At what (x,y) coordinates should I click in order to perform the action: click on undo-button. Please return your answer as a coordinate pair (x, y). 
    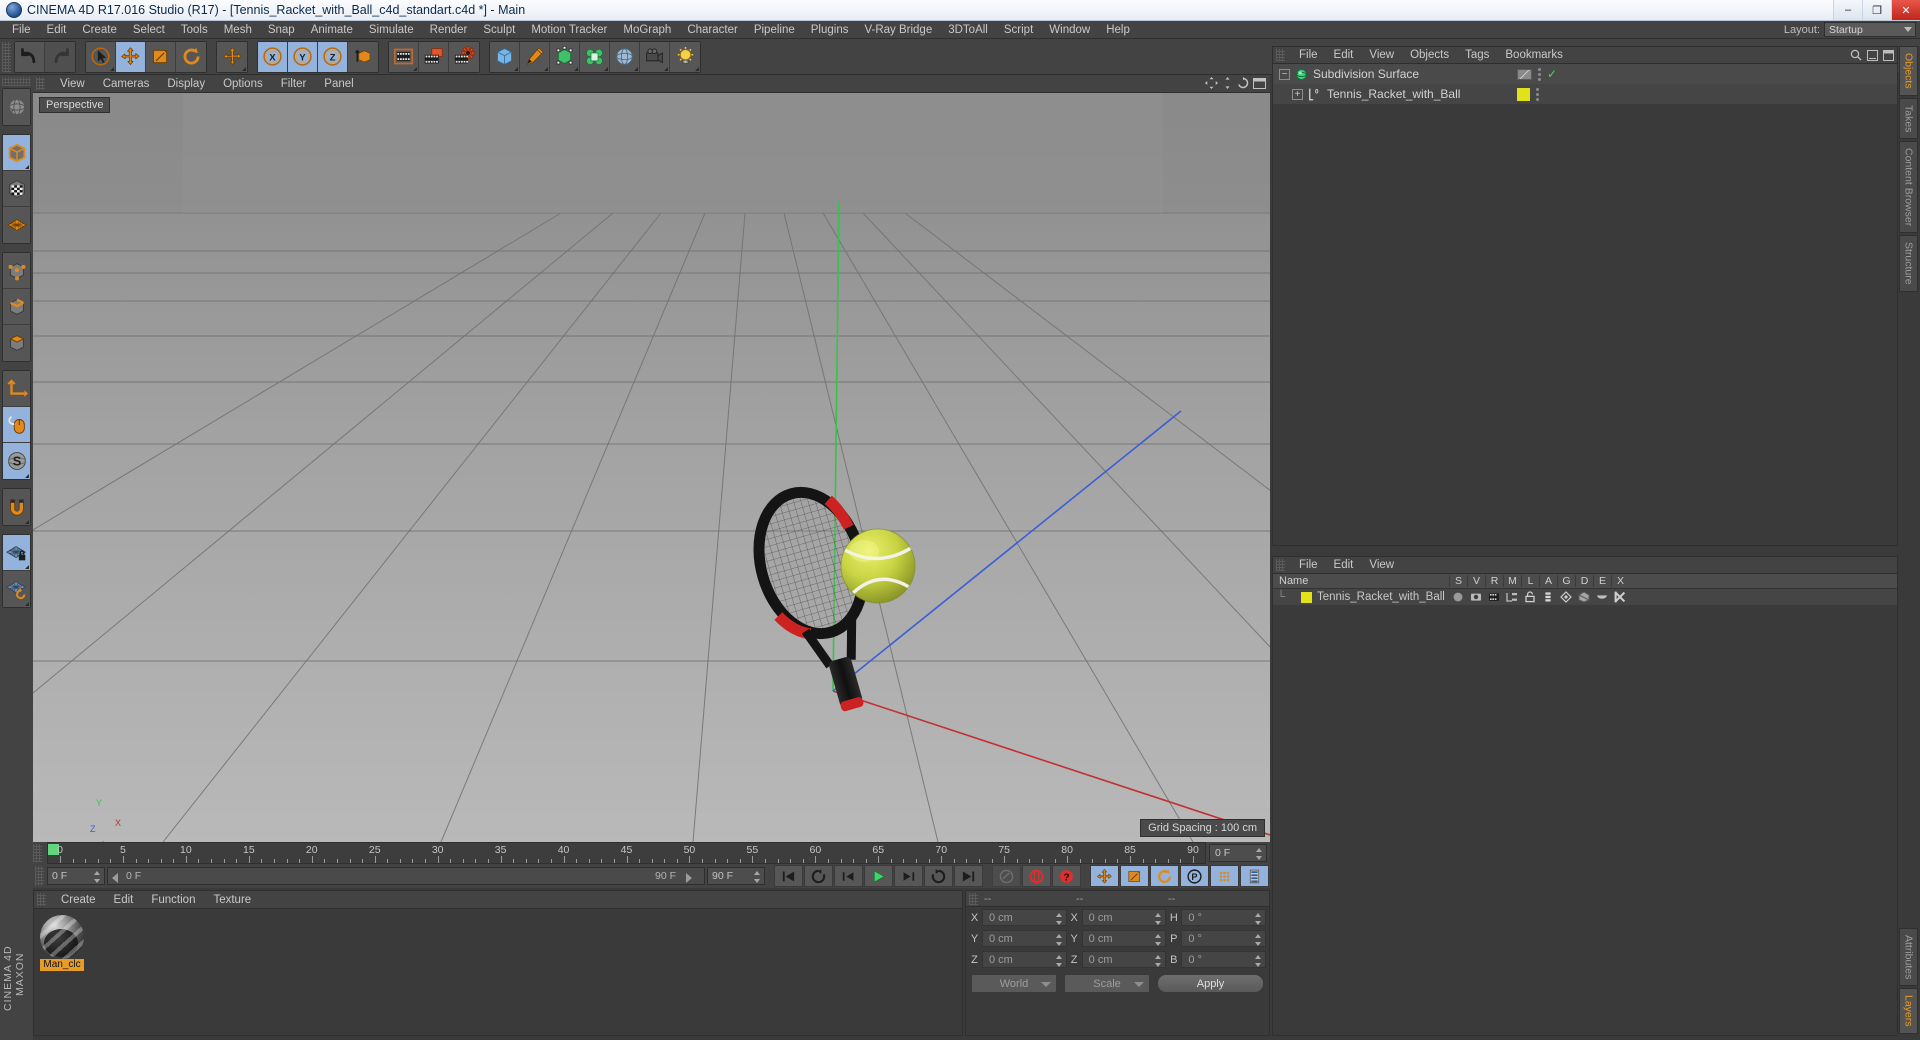
    Looking at the image, I should click on (30, 56).